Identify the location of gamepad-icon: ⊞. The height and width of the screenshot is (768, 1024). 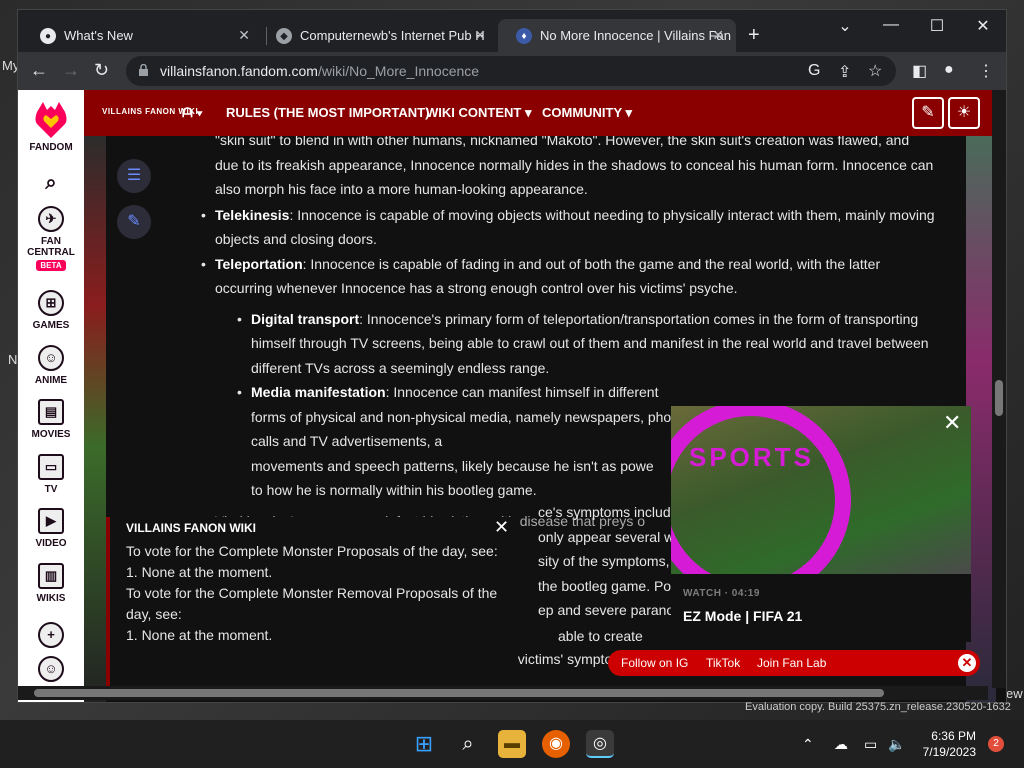
(51, 303).